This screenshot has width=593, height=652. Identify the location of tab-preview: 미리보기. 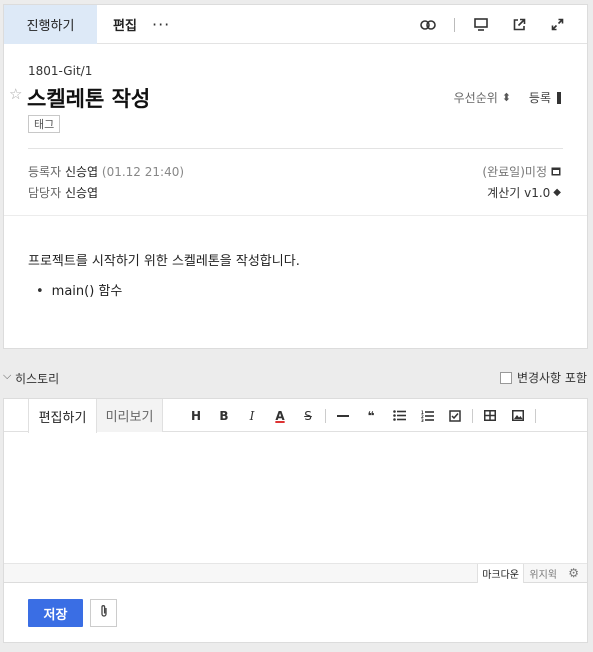
(130, 415).